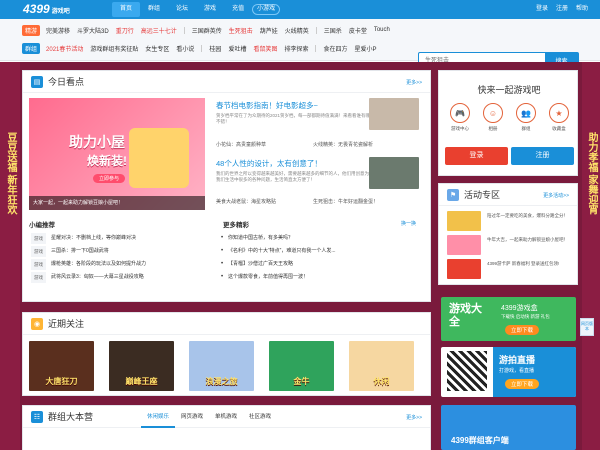 The height and width of the screenshot is (450, 600). I want to click on recent-game-thumb: 休闲, so click(381, 366).